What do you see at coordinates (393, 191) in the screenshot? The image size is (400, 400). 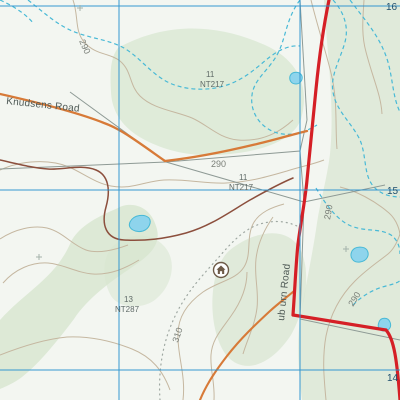 I see `grid-label-mid-right: 15` at bounding box center [393, 191].